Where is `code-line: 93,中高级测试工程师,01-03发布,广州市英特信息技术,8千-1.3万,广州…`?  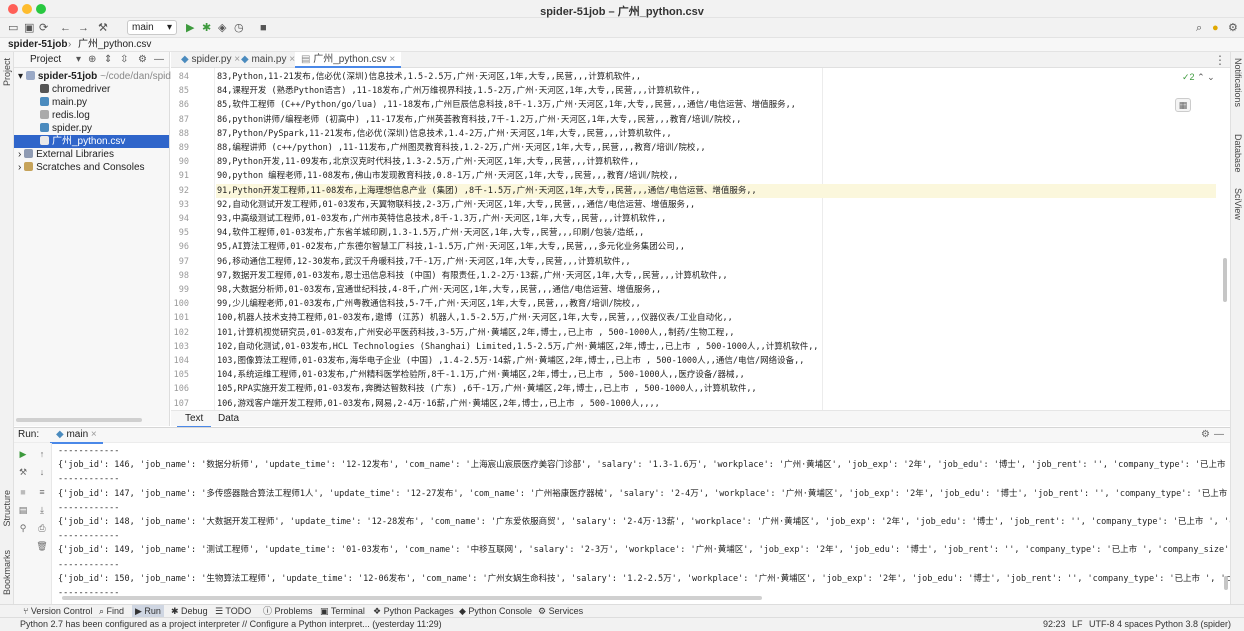
code-line: 93,中高级测试工程师,01-03发布,广州市英特信息技术,8千-1.3万,广州… is located at coordinates (441, 219).